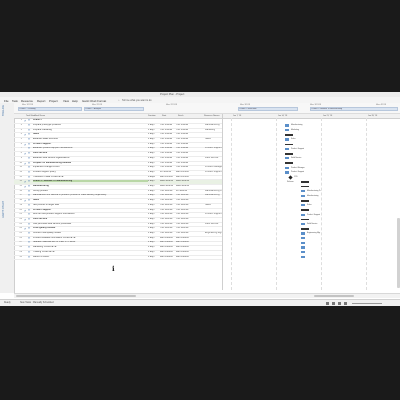 The image size is (400, 400). I want to click on task-start: Wed 1/24/18, so click(168, 181).